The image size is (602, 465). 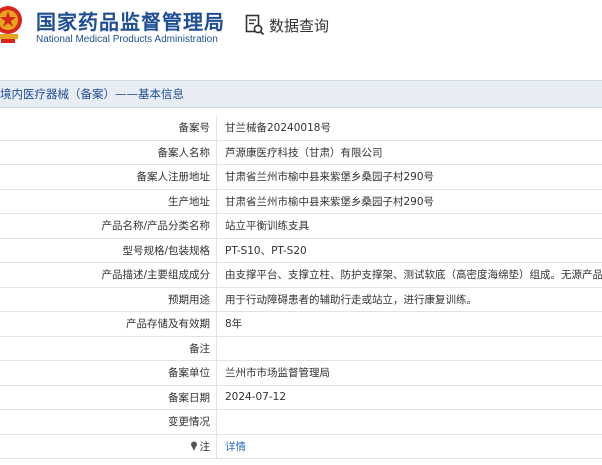 What do you see at coordinates (409, 152) in the screenshot?
I see `row-value: 芦源康医疗科技（甘肃）有限公司` at bounding box center [409, 152].